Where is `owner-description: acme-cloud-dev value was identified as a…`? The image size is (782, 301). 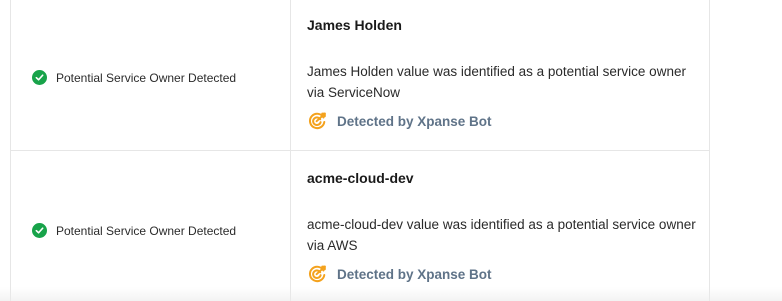
owner-description: acme-cloud-dev value was identified as a… is located at coordinates (501, 235).